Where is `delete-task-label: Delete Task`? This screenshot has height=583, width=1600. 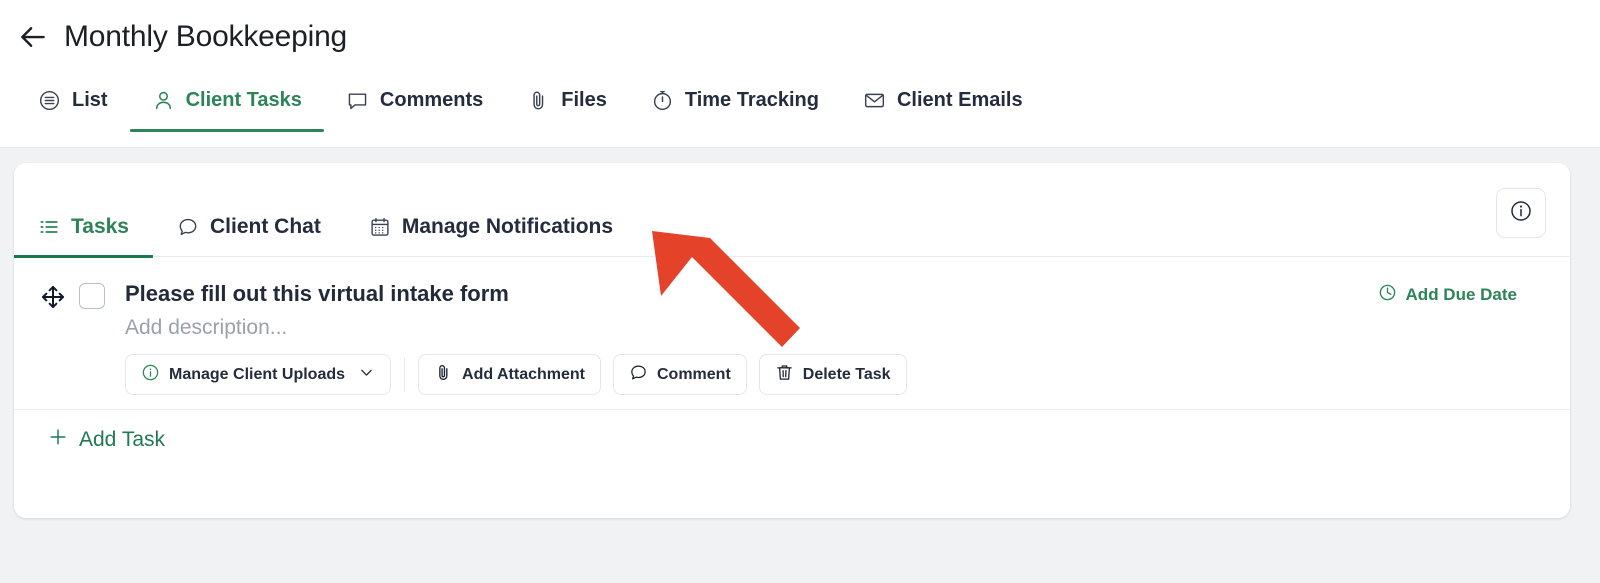 delete-task-label: Delete Task is located at coordinates (846, 374).